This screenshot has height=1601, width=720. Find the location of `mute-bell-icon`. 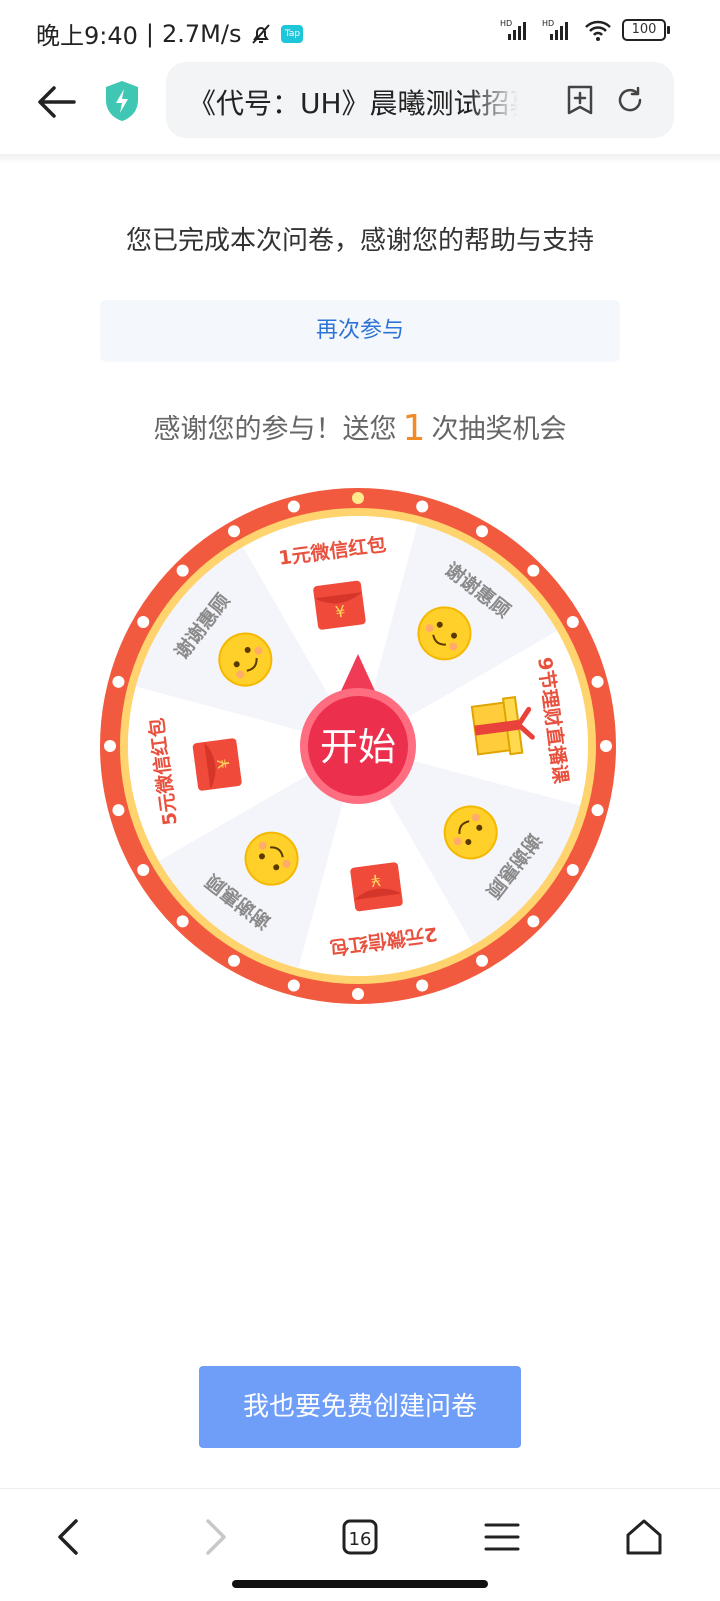

mute-bell-icon is located at coordinates (261, 33).